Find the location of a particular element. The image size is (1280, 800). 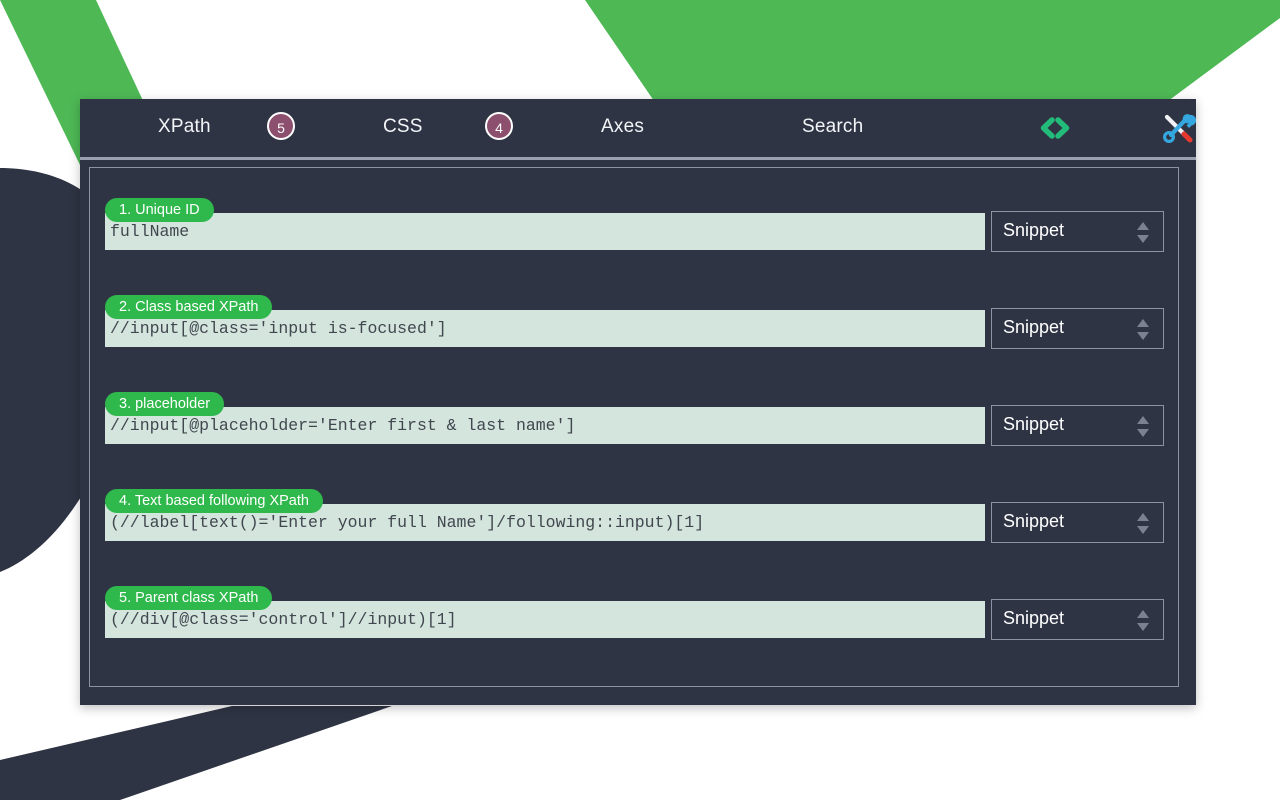

hint-badge-xpath: 5 is located at coordinates (281, 126).